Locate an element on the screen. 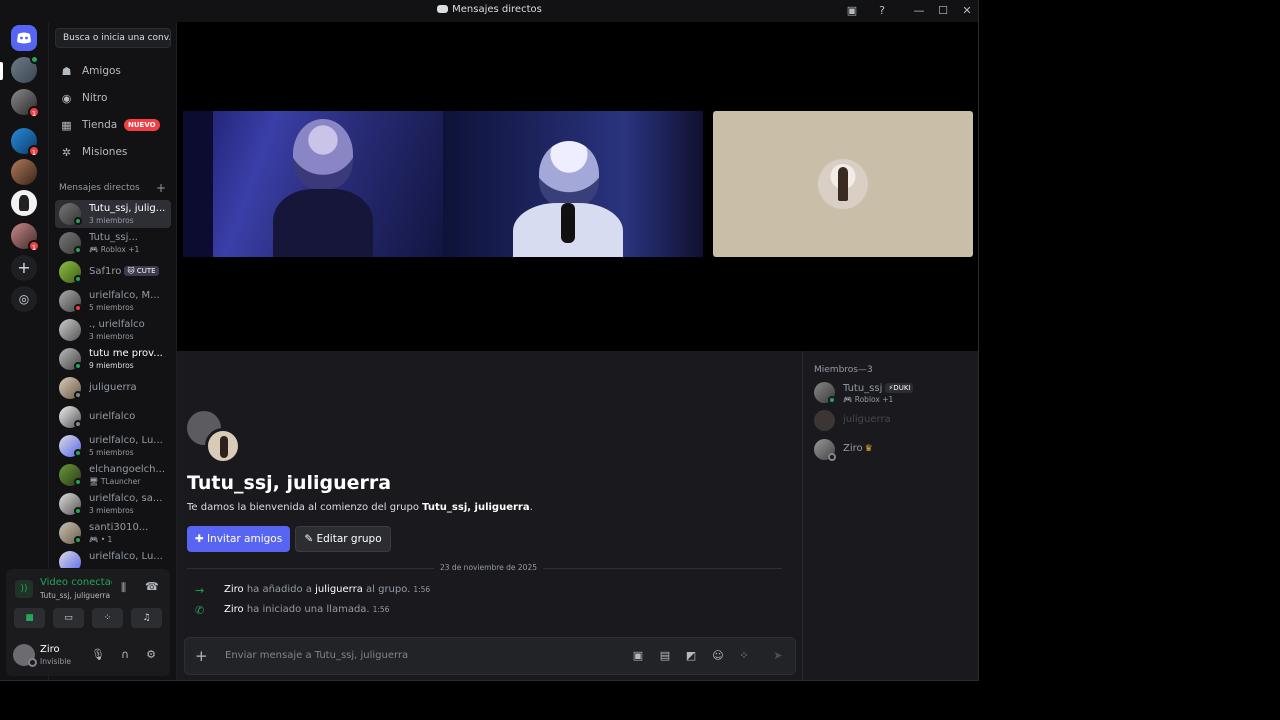 The image size is (1280, 720). dm-item: elchangoelch... 🖥 TLauncher is located at coordinates (113, 475).